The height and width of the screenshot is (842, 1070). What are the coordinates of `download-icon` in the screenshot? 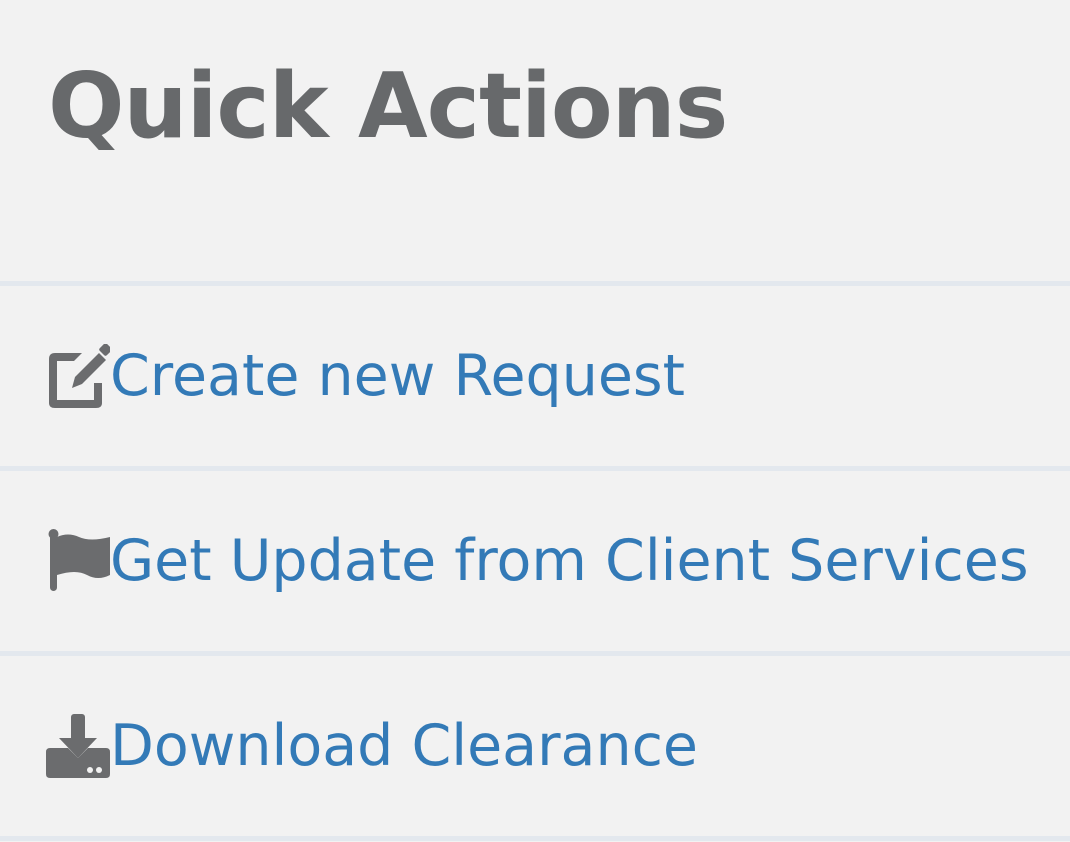 It's located at (78, 746).